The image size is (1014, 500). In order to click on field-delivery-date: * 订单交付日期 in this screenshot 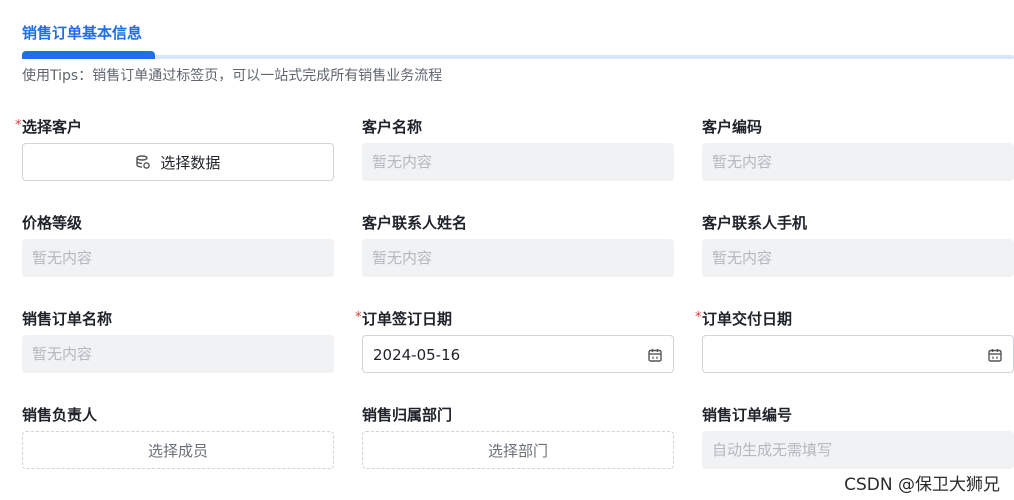, I will do `click(854, 341)`.